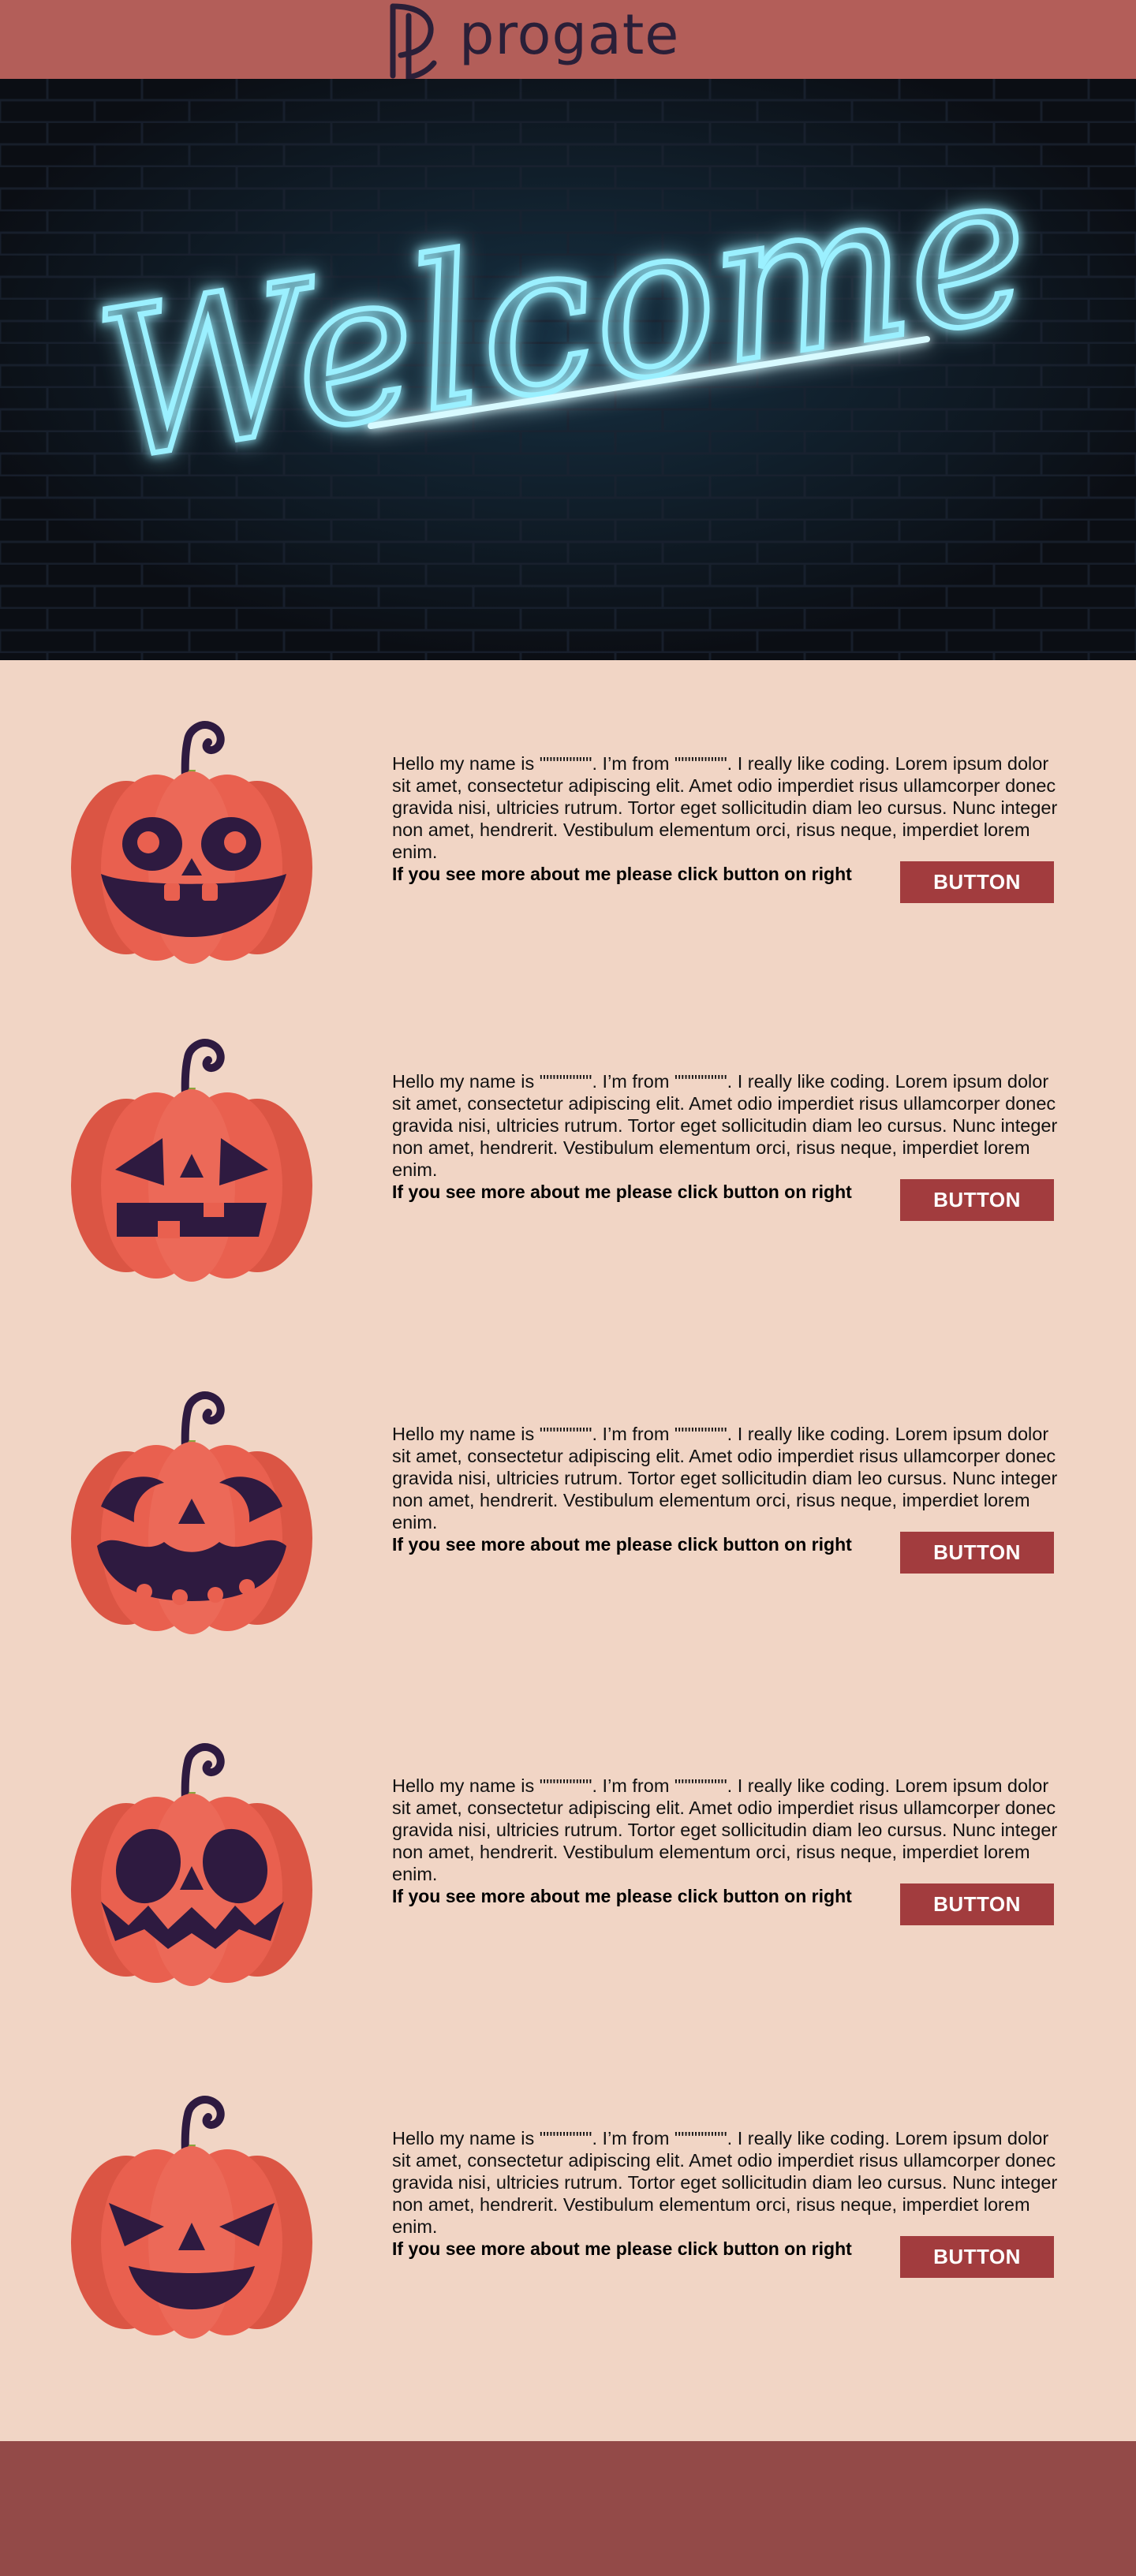 This screenshot has height=2576, width=1136. What do you see at coordinates (568, 2508) in the screenshot?
I see `site-footer` at bounding box center [568, 2508].